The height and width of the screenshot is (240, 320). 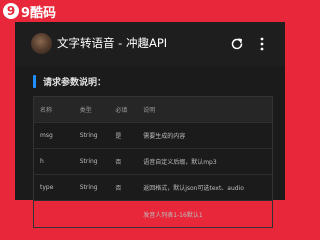 What do you see at coordinates (149, 110) in the screenshot?
I see `header-desc: 说明` at bounding box center [149, 110].